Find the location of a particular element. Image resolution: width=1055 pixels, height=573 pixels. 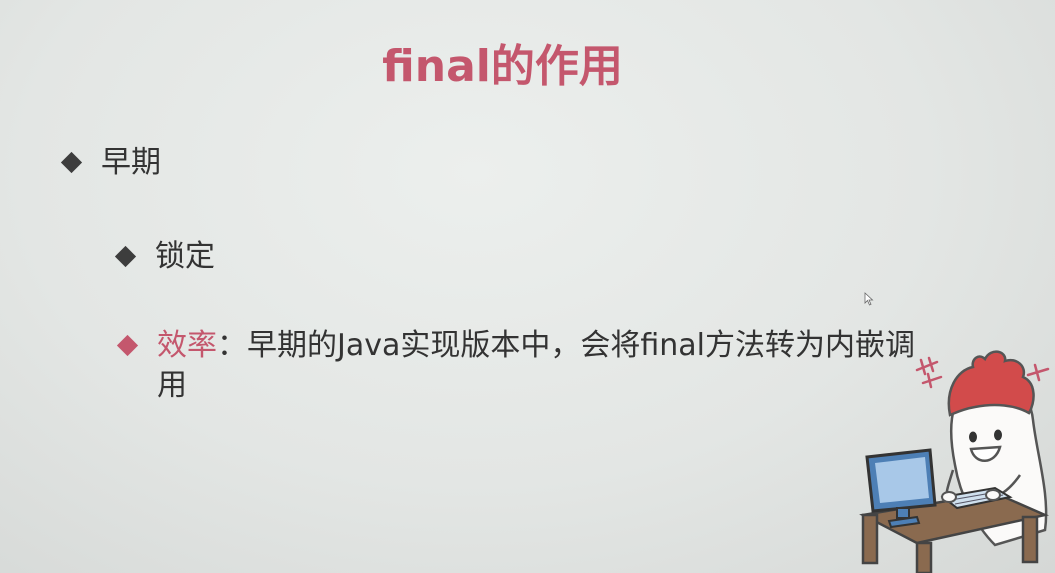

bullet-label: 锁定 is located at coordinates (185, 256).